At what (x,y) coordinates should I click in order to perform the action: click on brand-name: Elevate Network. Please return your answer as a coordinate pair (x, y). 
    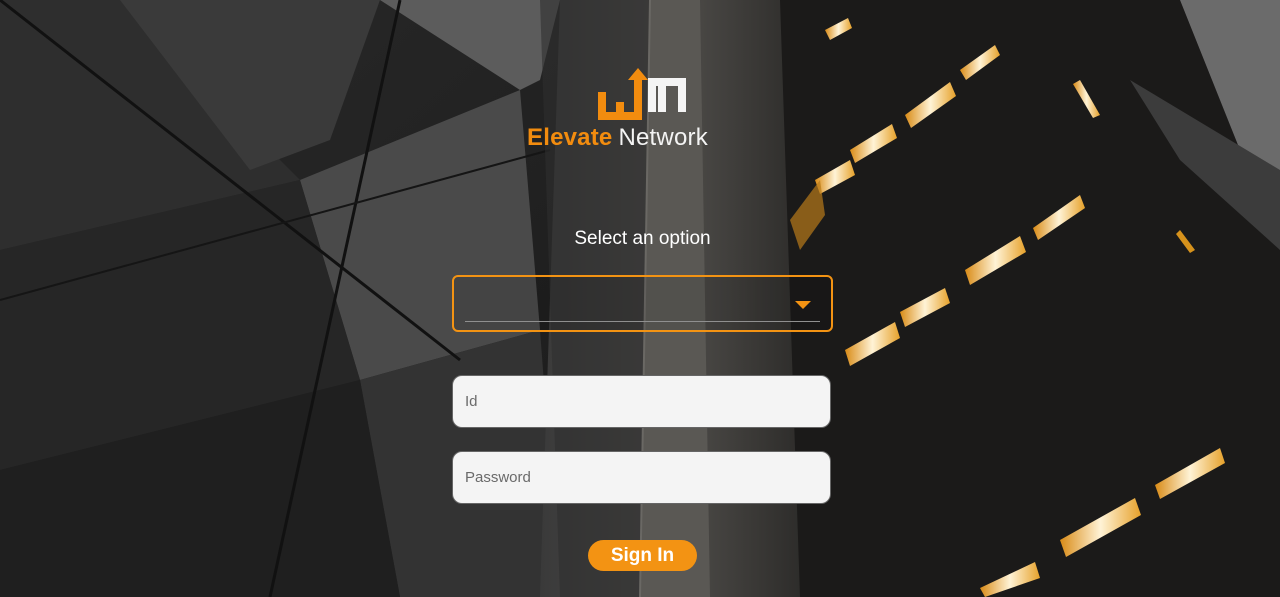
    Looking at the image, I should click on (647, 138).